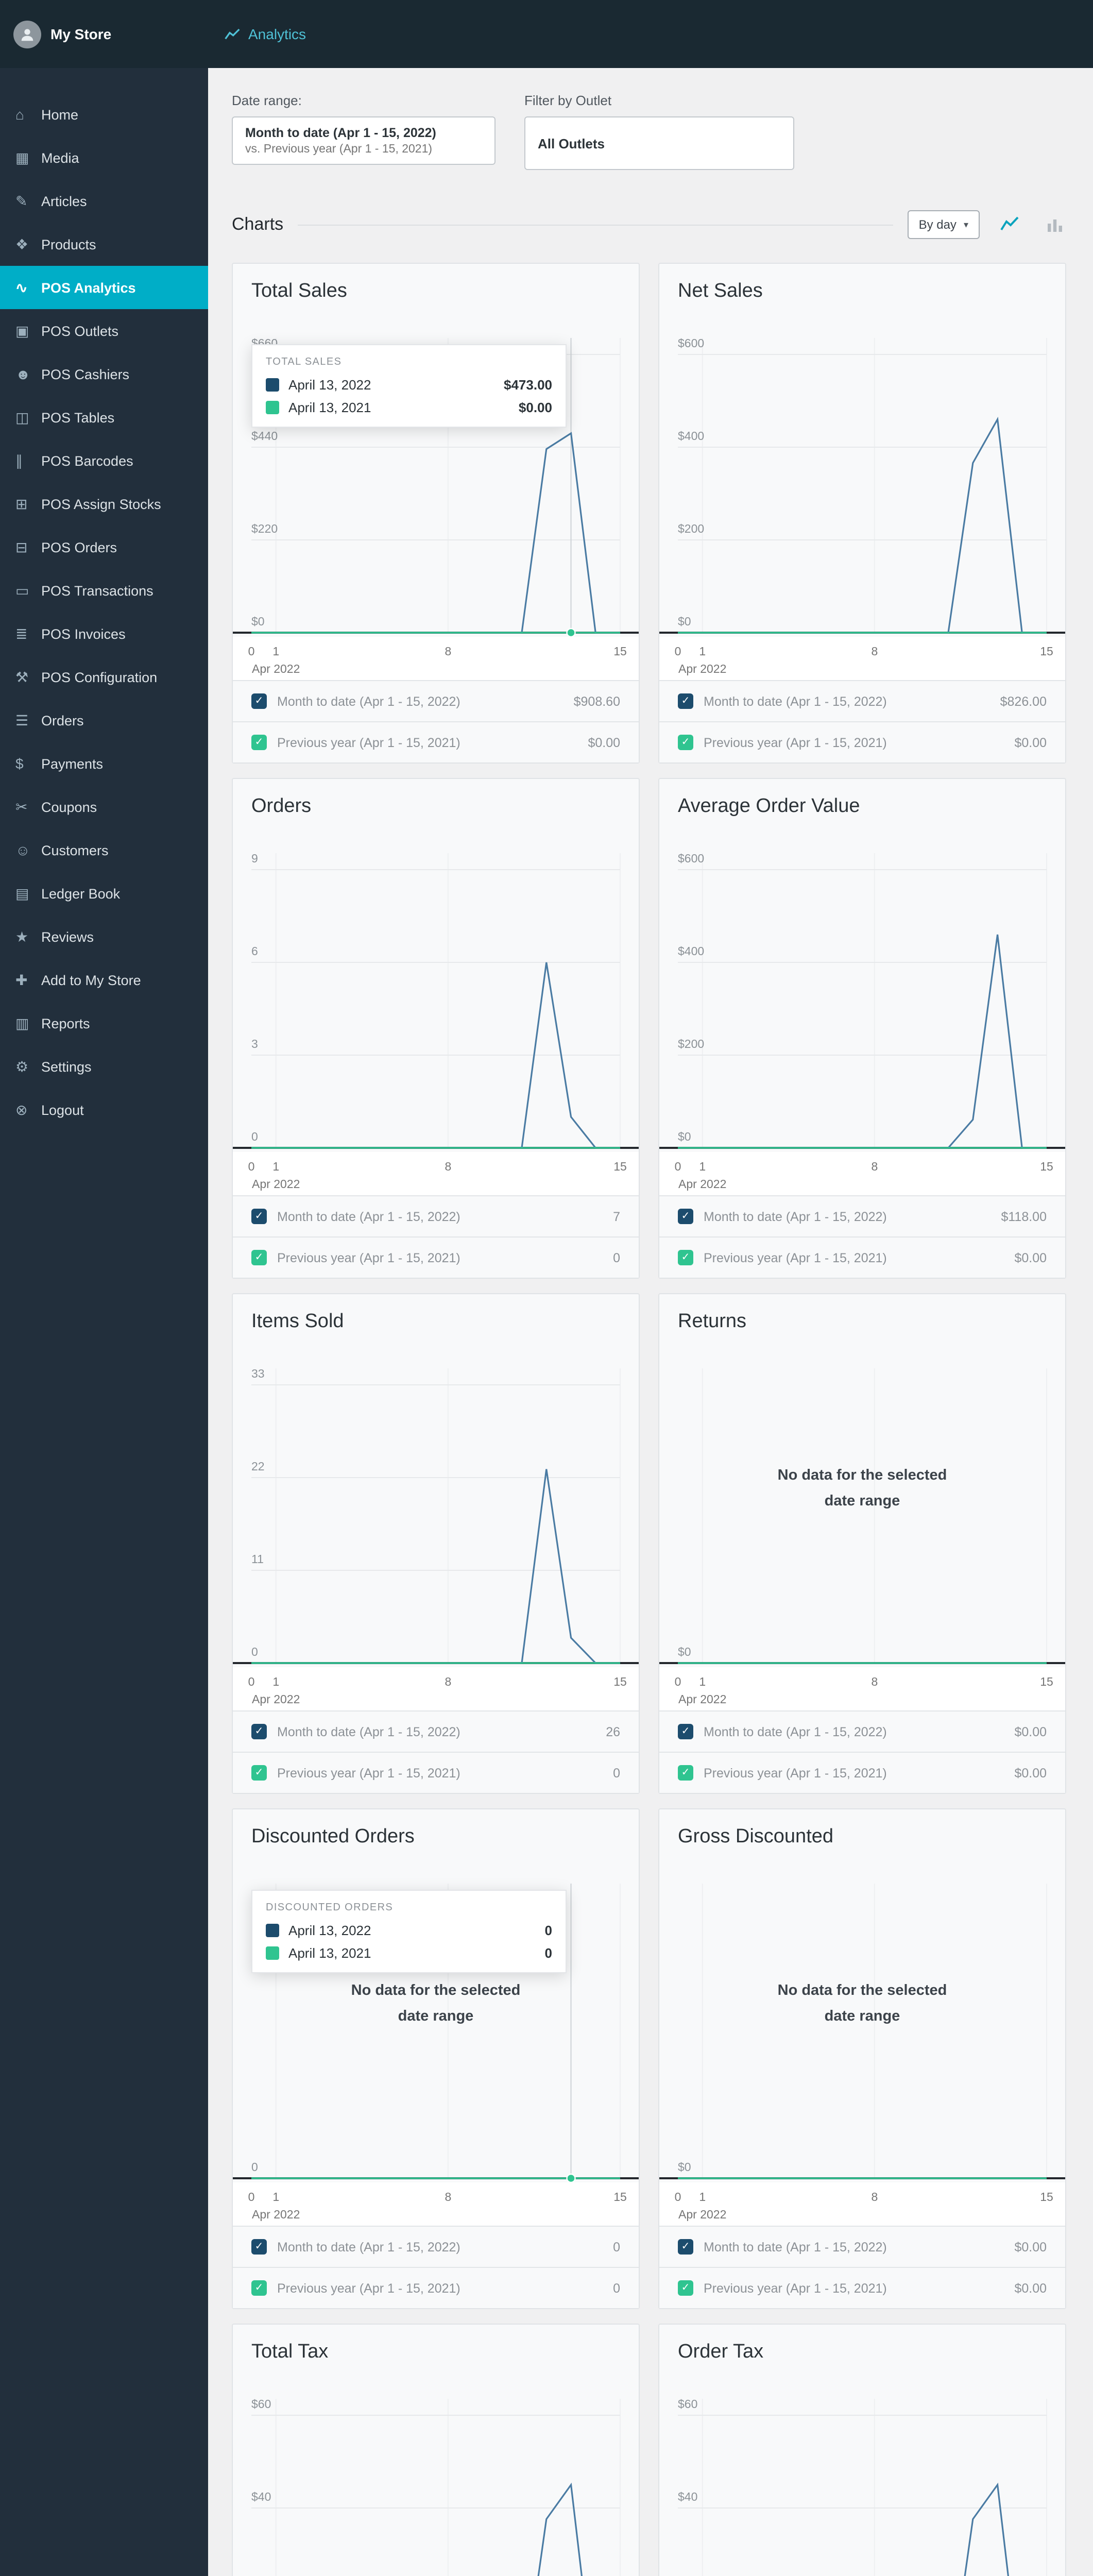 This screenshot has height=2576, width=1093. What do you see at coordinates (21, 504) in the screenshot?
I see `pos-assign-stocks-icon: ⊞` at bounding box center [21, 504].